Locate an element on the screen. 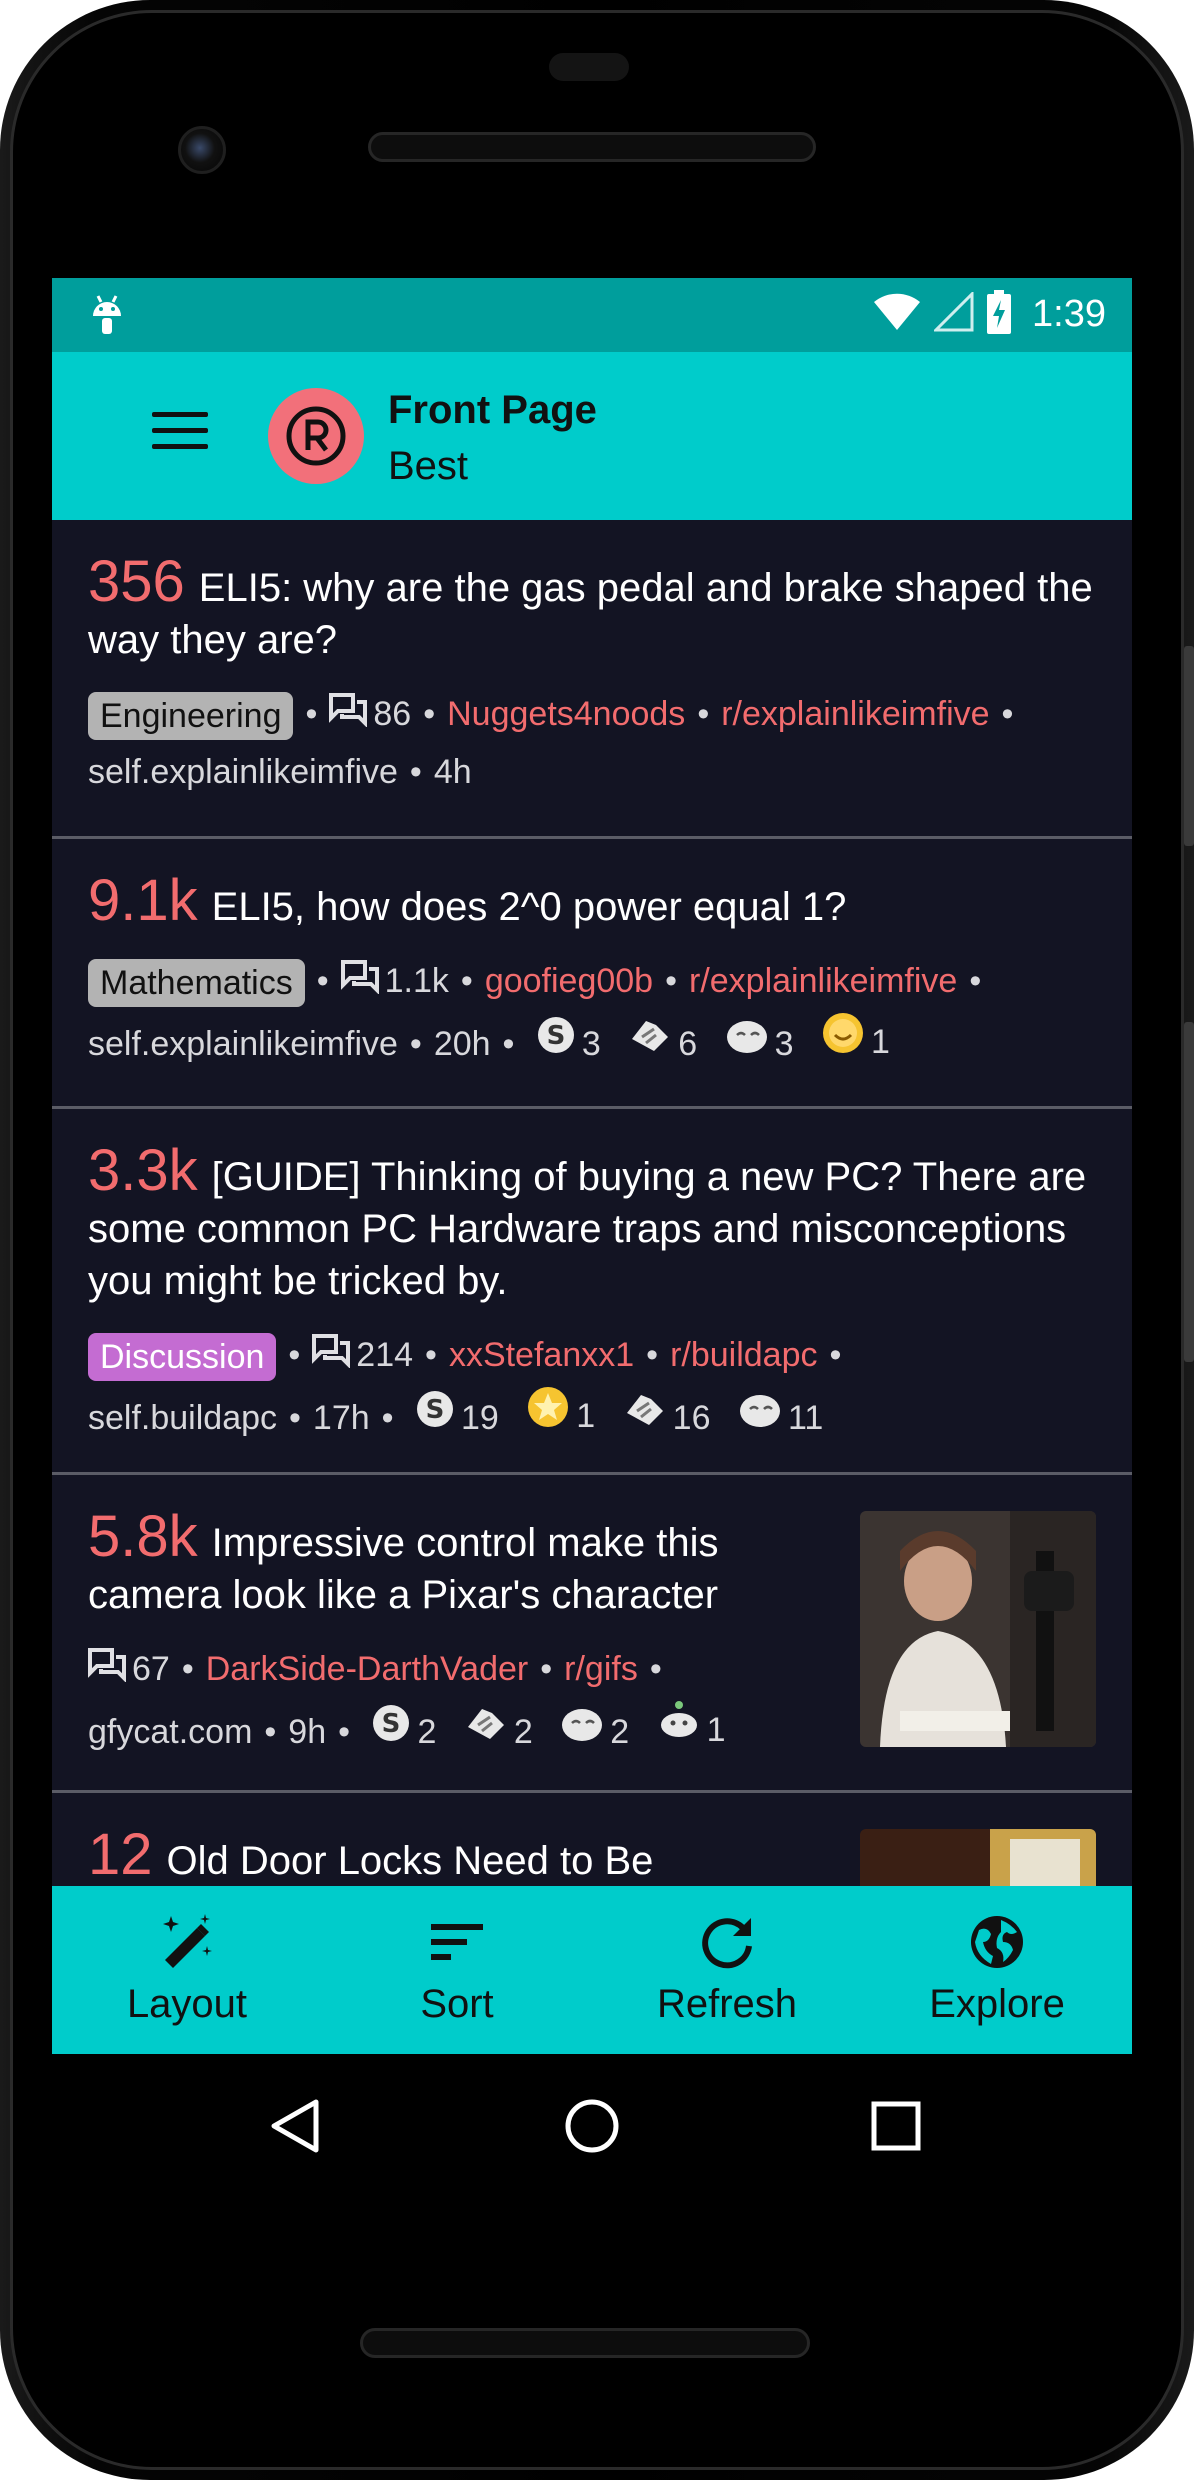 The width and height of the screenshot is (1194, 2480). page-title: Front Page is located at coordinates (492, 410).